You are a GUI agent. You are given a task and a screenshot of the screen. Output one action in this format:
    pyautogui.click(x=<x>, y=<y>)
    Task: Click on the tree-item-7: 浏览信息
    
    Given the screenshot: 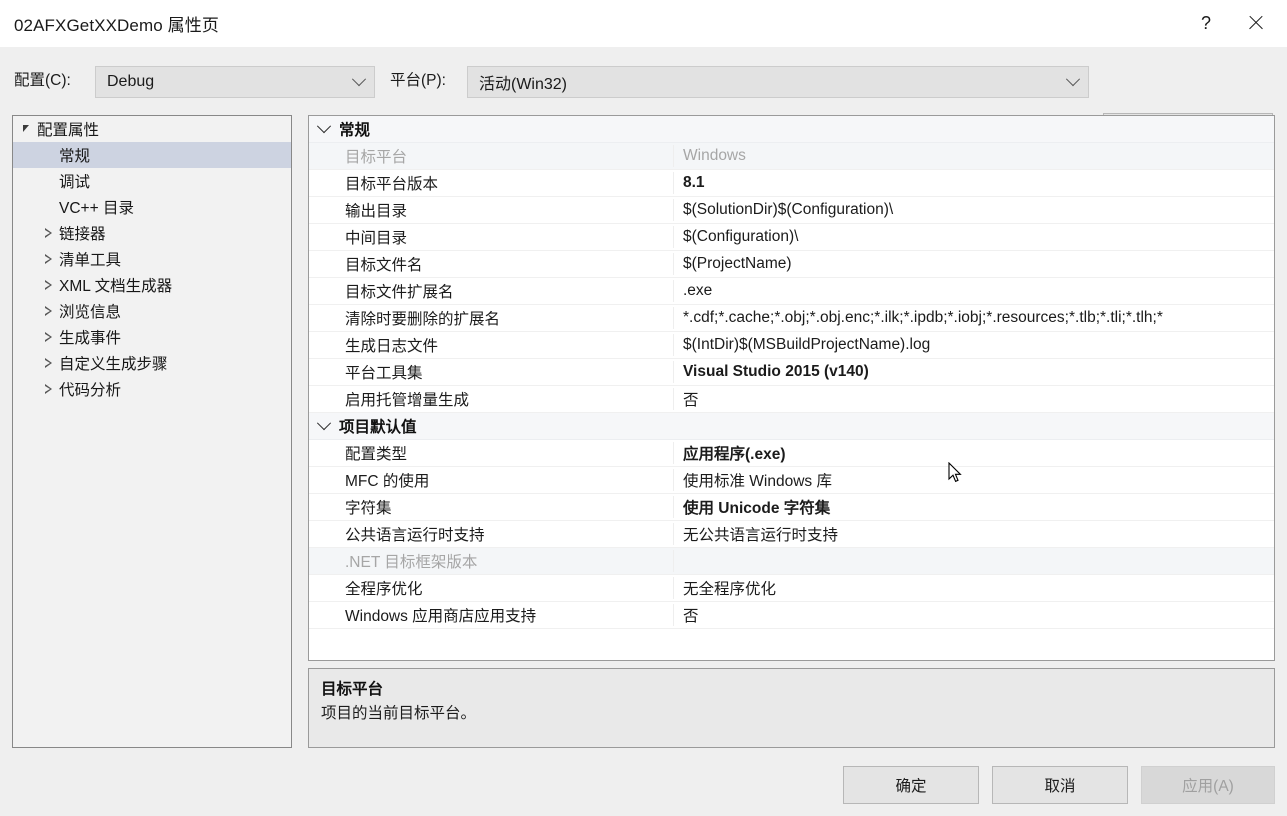 What is the action you would take?
    pyautogui.click(x=152, y=311)
    